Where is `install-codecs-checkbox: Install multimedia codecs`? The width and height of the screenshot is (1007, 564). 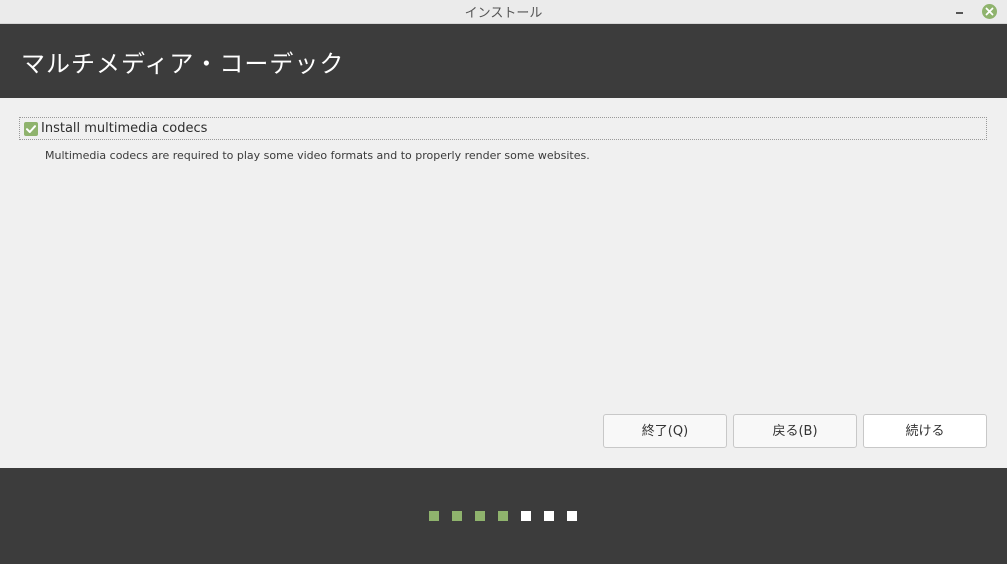 install-codecs-checkbox: Install multimedia codecs is located at coordinates (503, 128).